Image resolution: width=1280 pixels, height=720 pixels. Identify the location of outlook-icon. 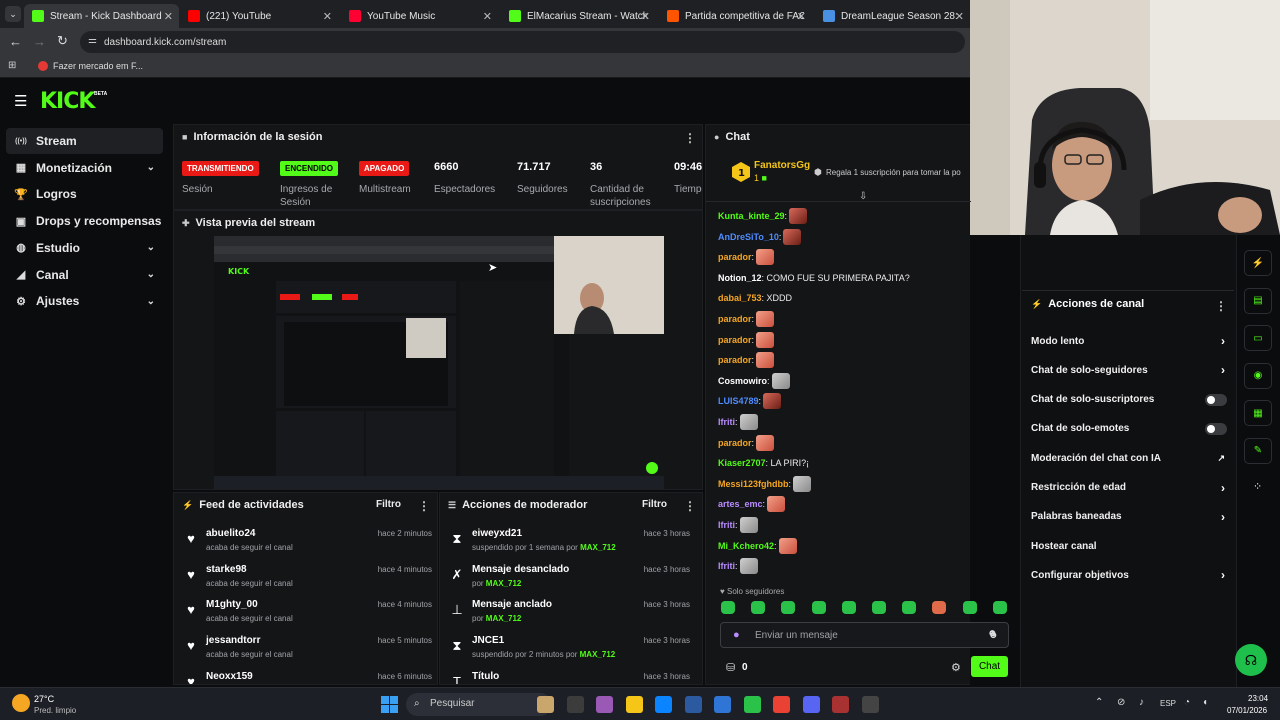
(722, 704).